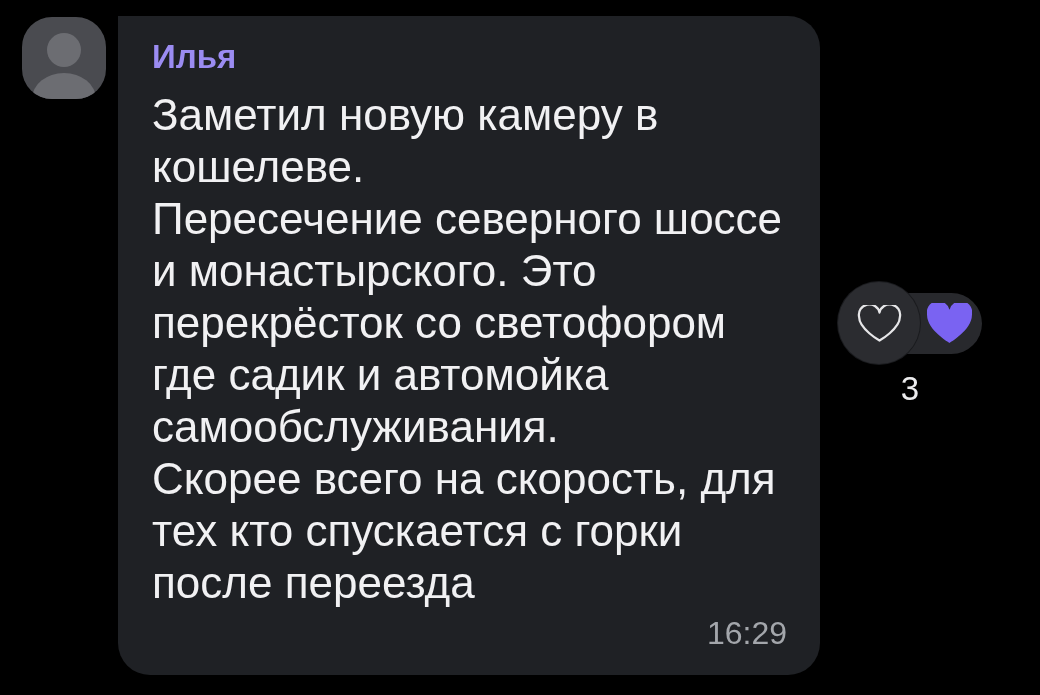  What do you see at coordinates (194, 57) in the screenshot?
I see `sender-name: Илья` at bounding box center [194, 57].